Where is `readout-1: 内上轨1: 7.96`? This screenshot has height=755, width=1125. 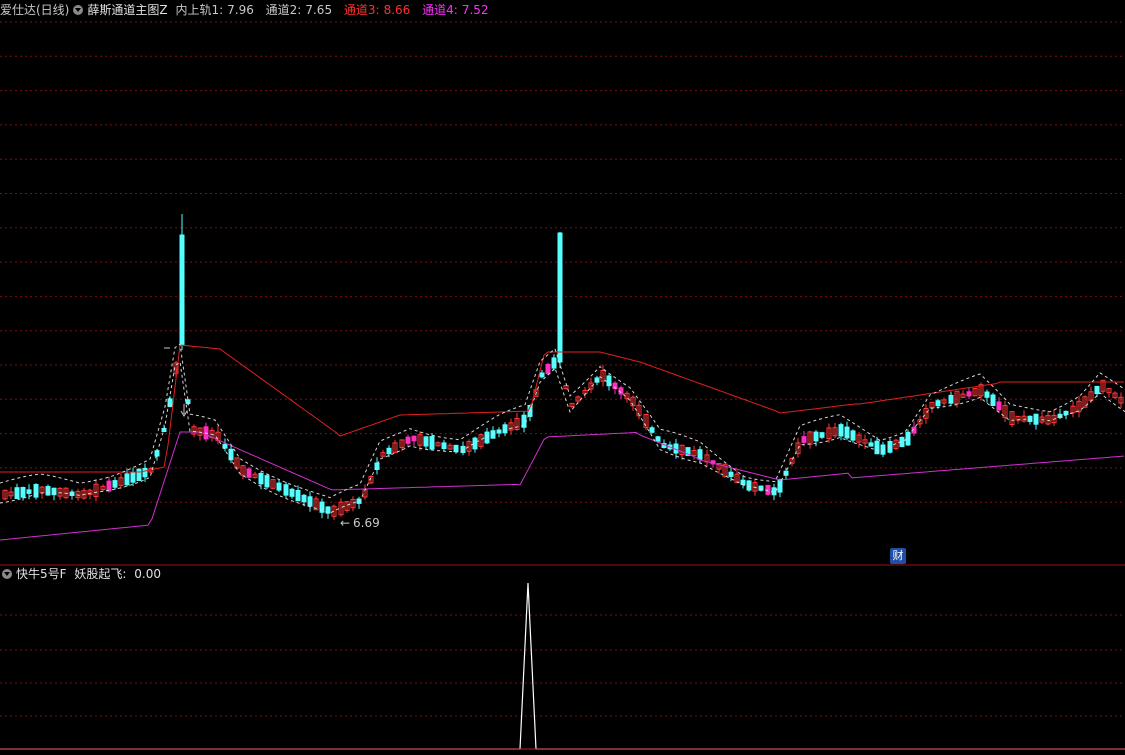 readout-1: 内上轨1: 7.96 is located at coordinates (214, 10).